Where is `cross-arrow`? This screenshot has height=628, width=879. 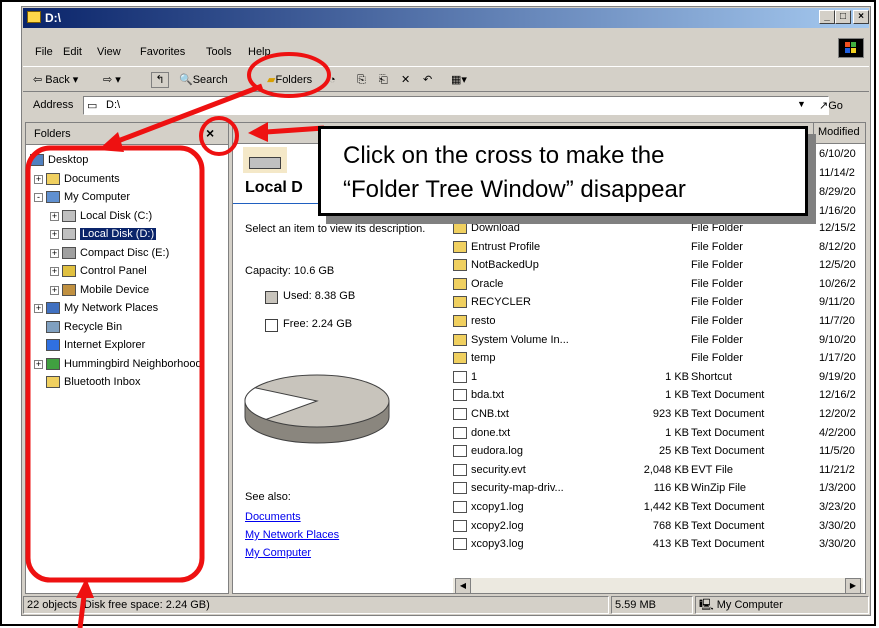
cross-arrow is located at coordinates (295, 130).